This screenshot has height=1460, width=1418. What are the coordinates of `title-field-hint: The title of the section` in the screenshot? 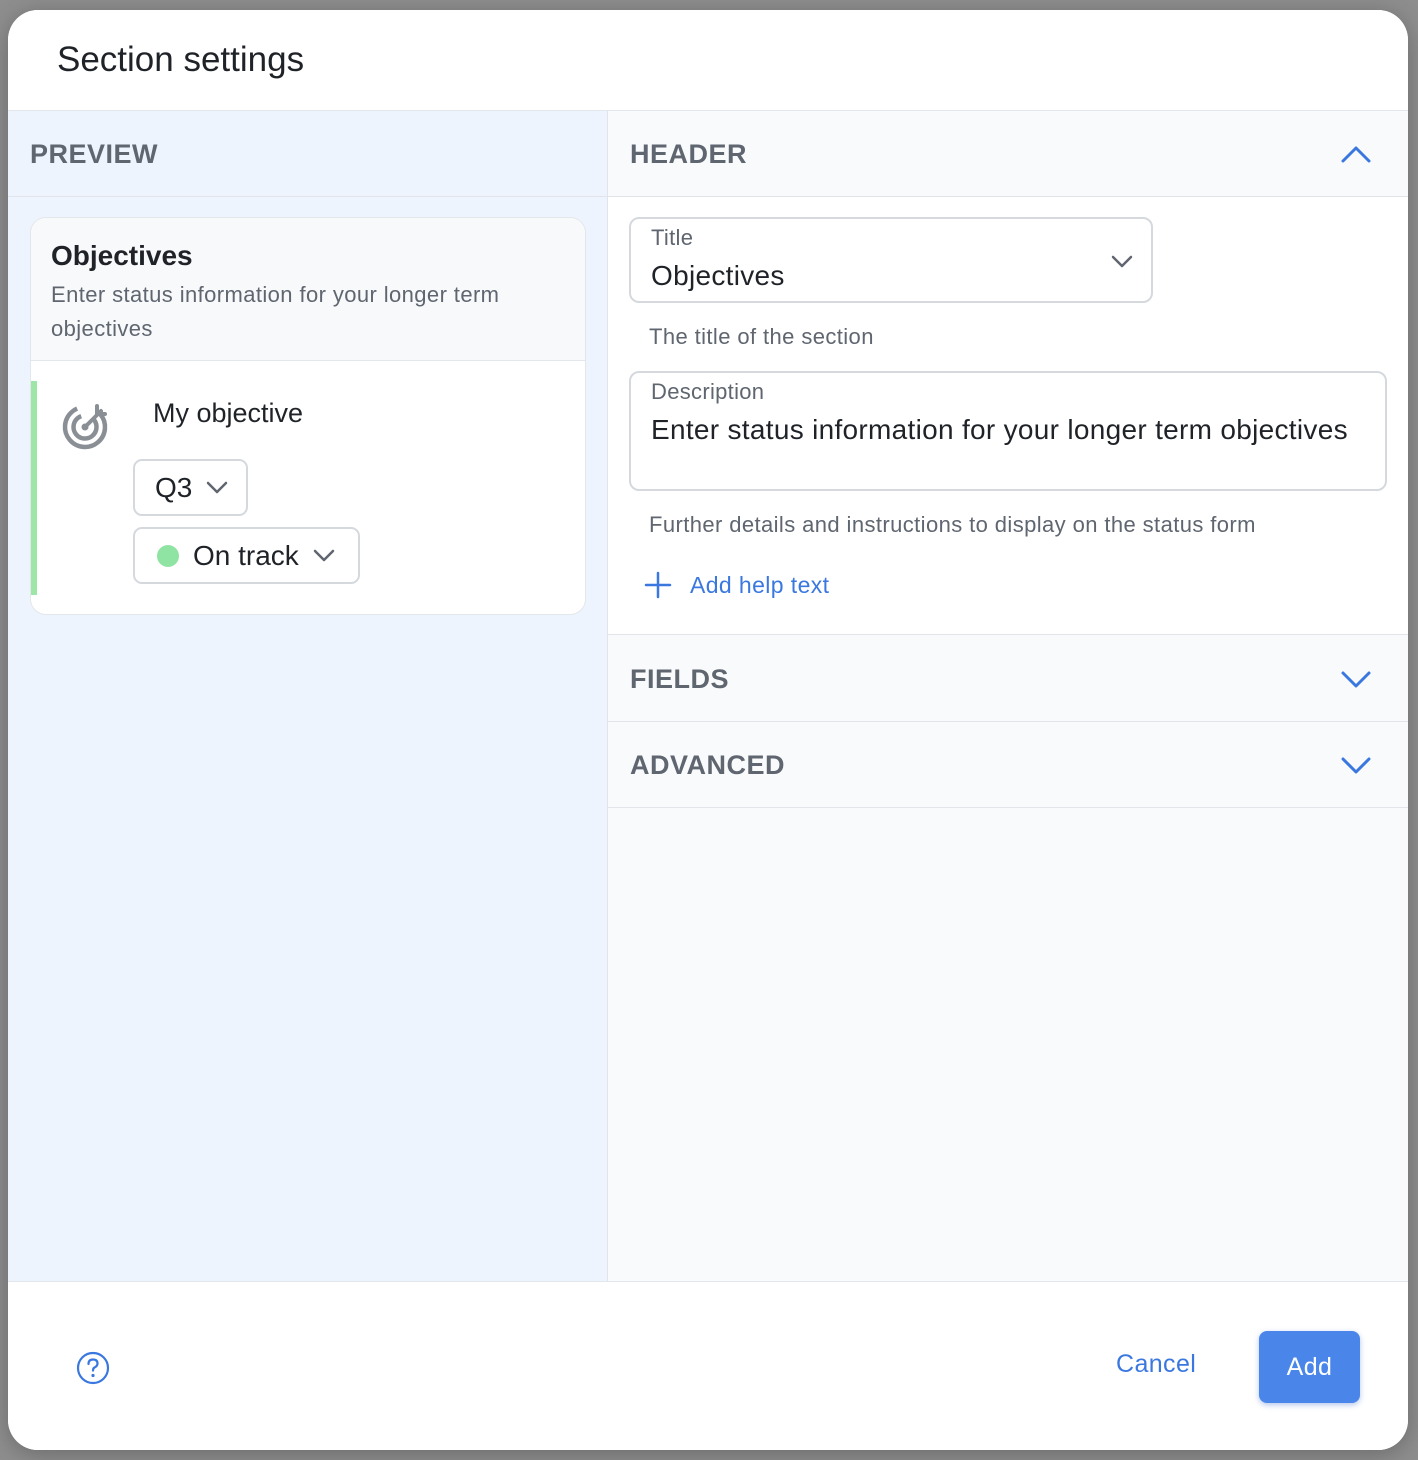 It's located at (761, 336).